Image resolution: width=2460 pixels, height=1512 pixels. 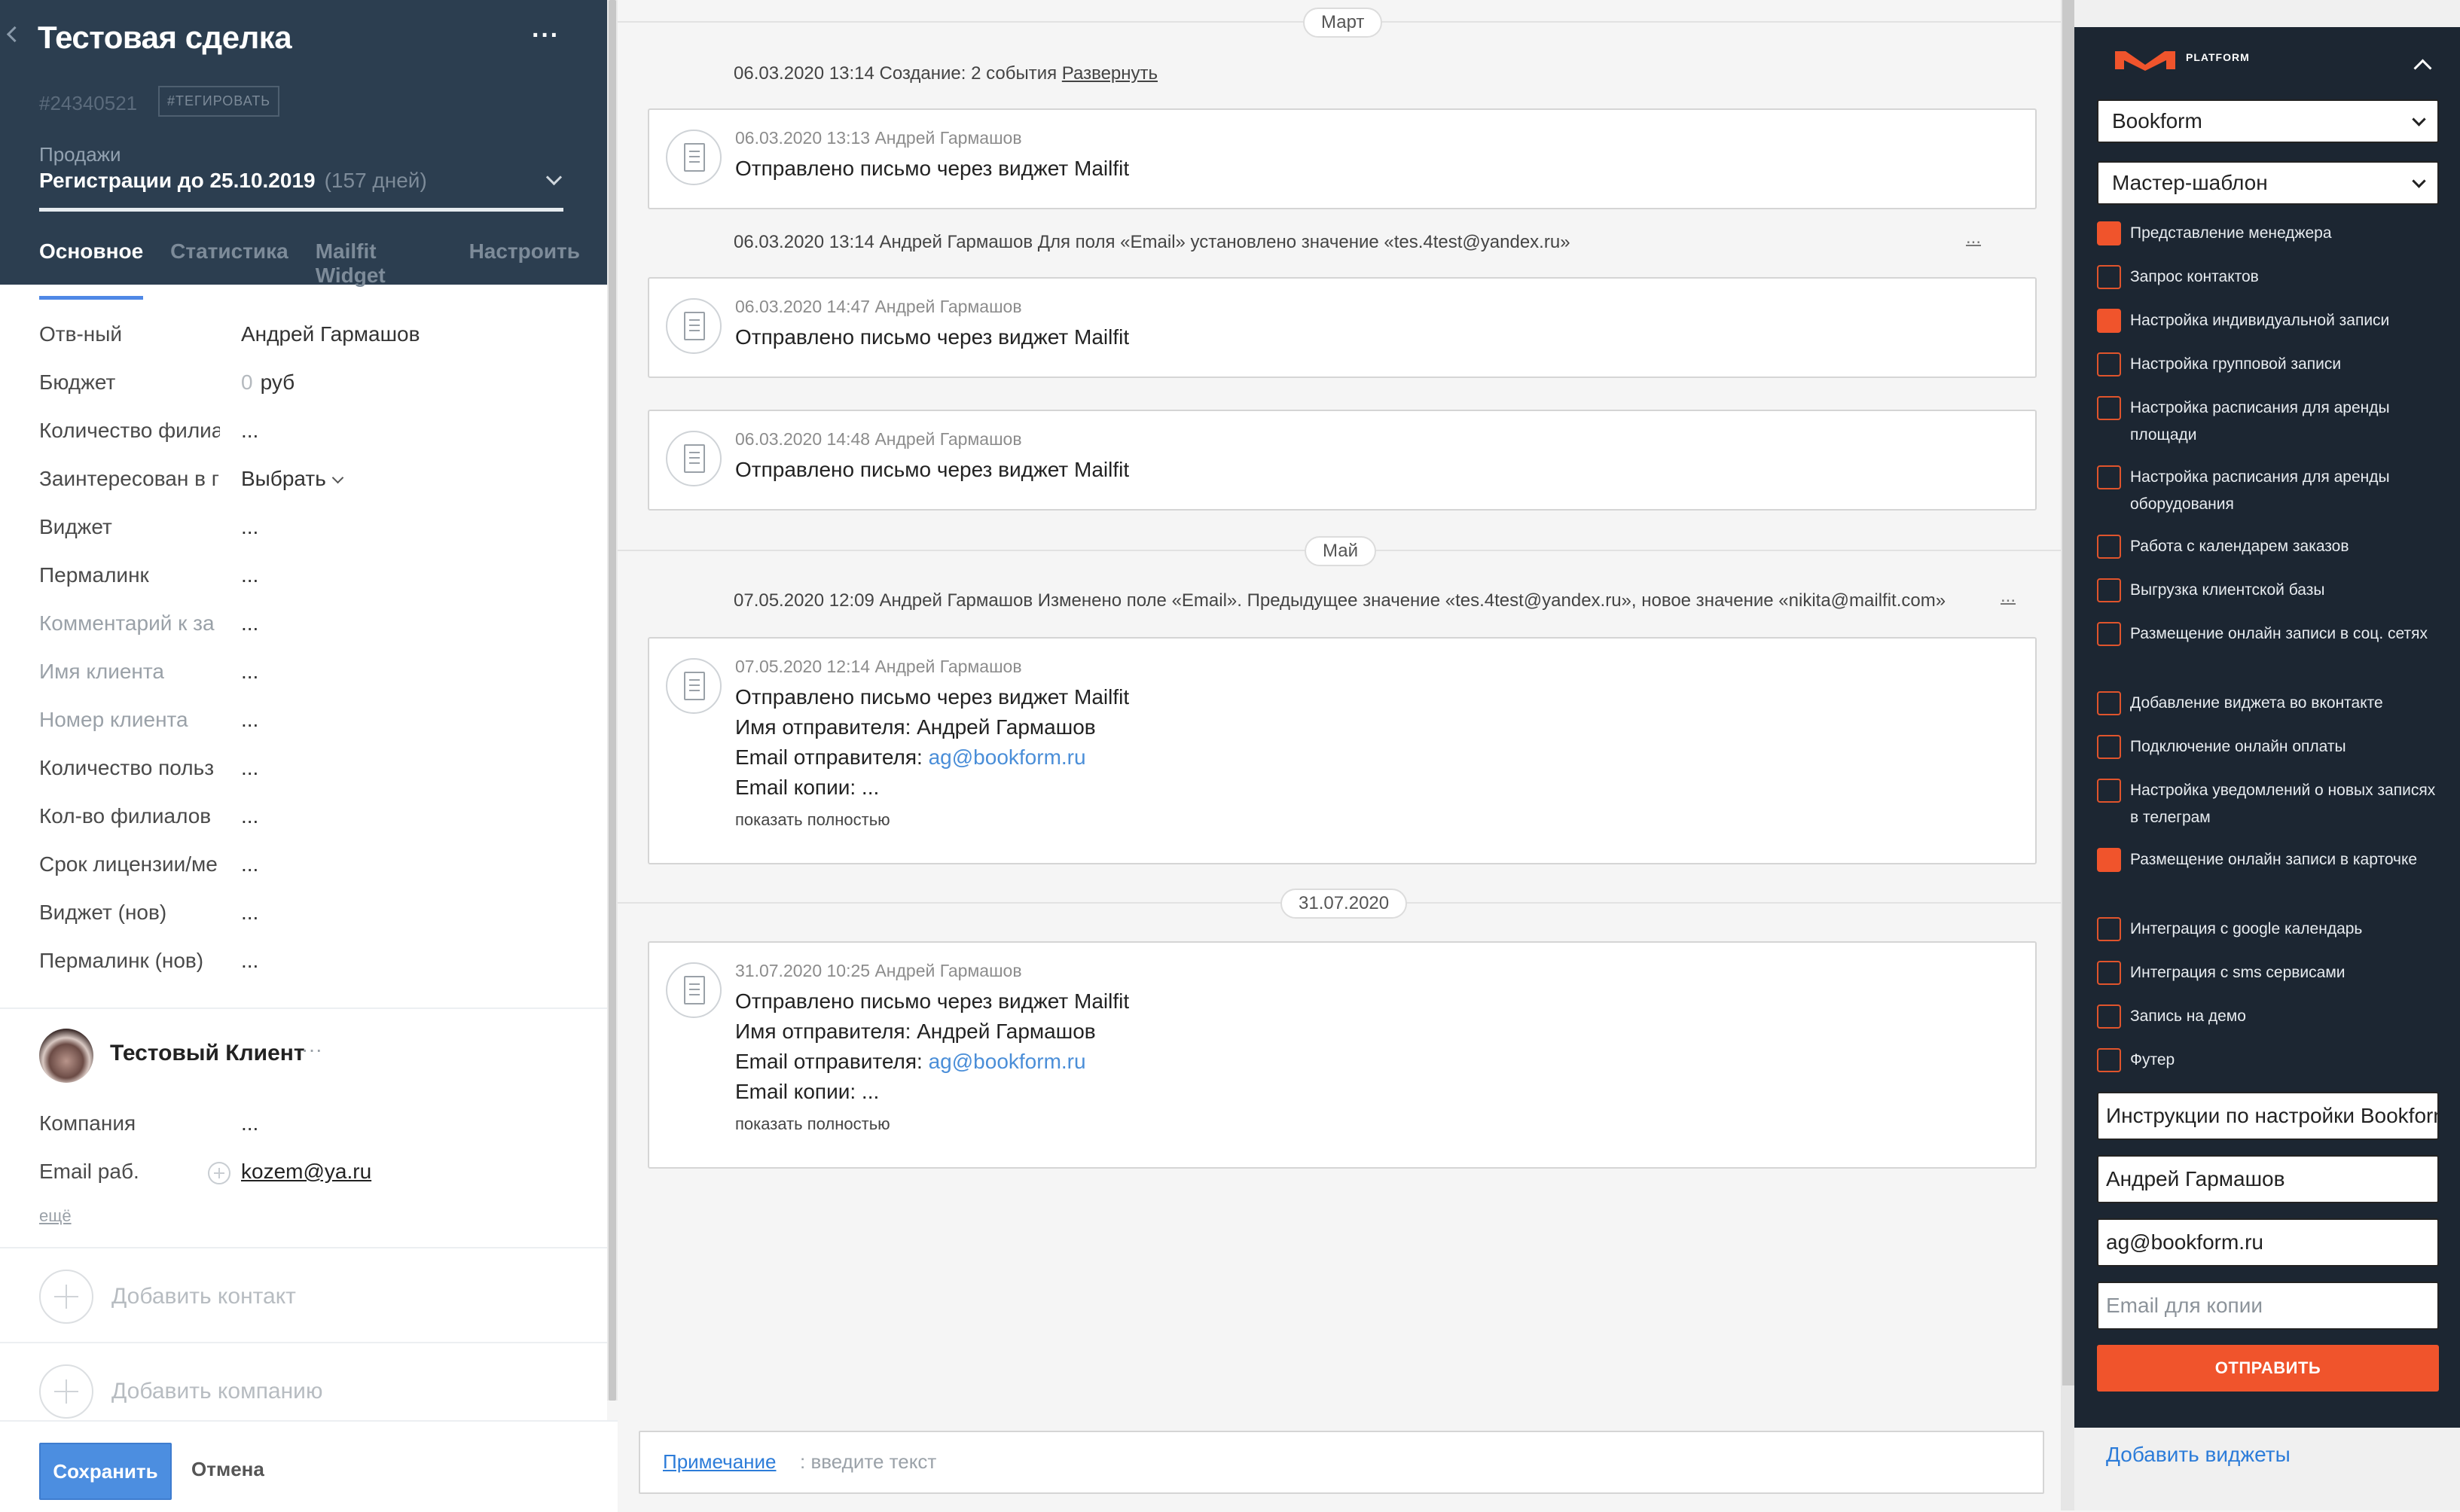 I want to click on checklist-item: Футер, so click(x=2268, y=1060).